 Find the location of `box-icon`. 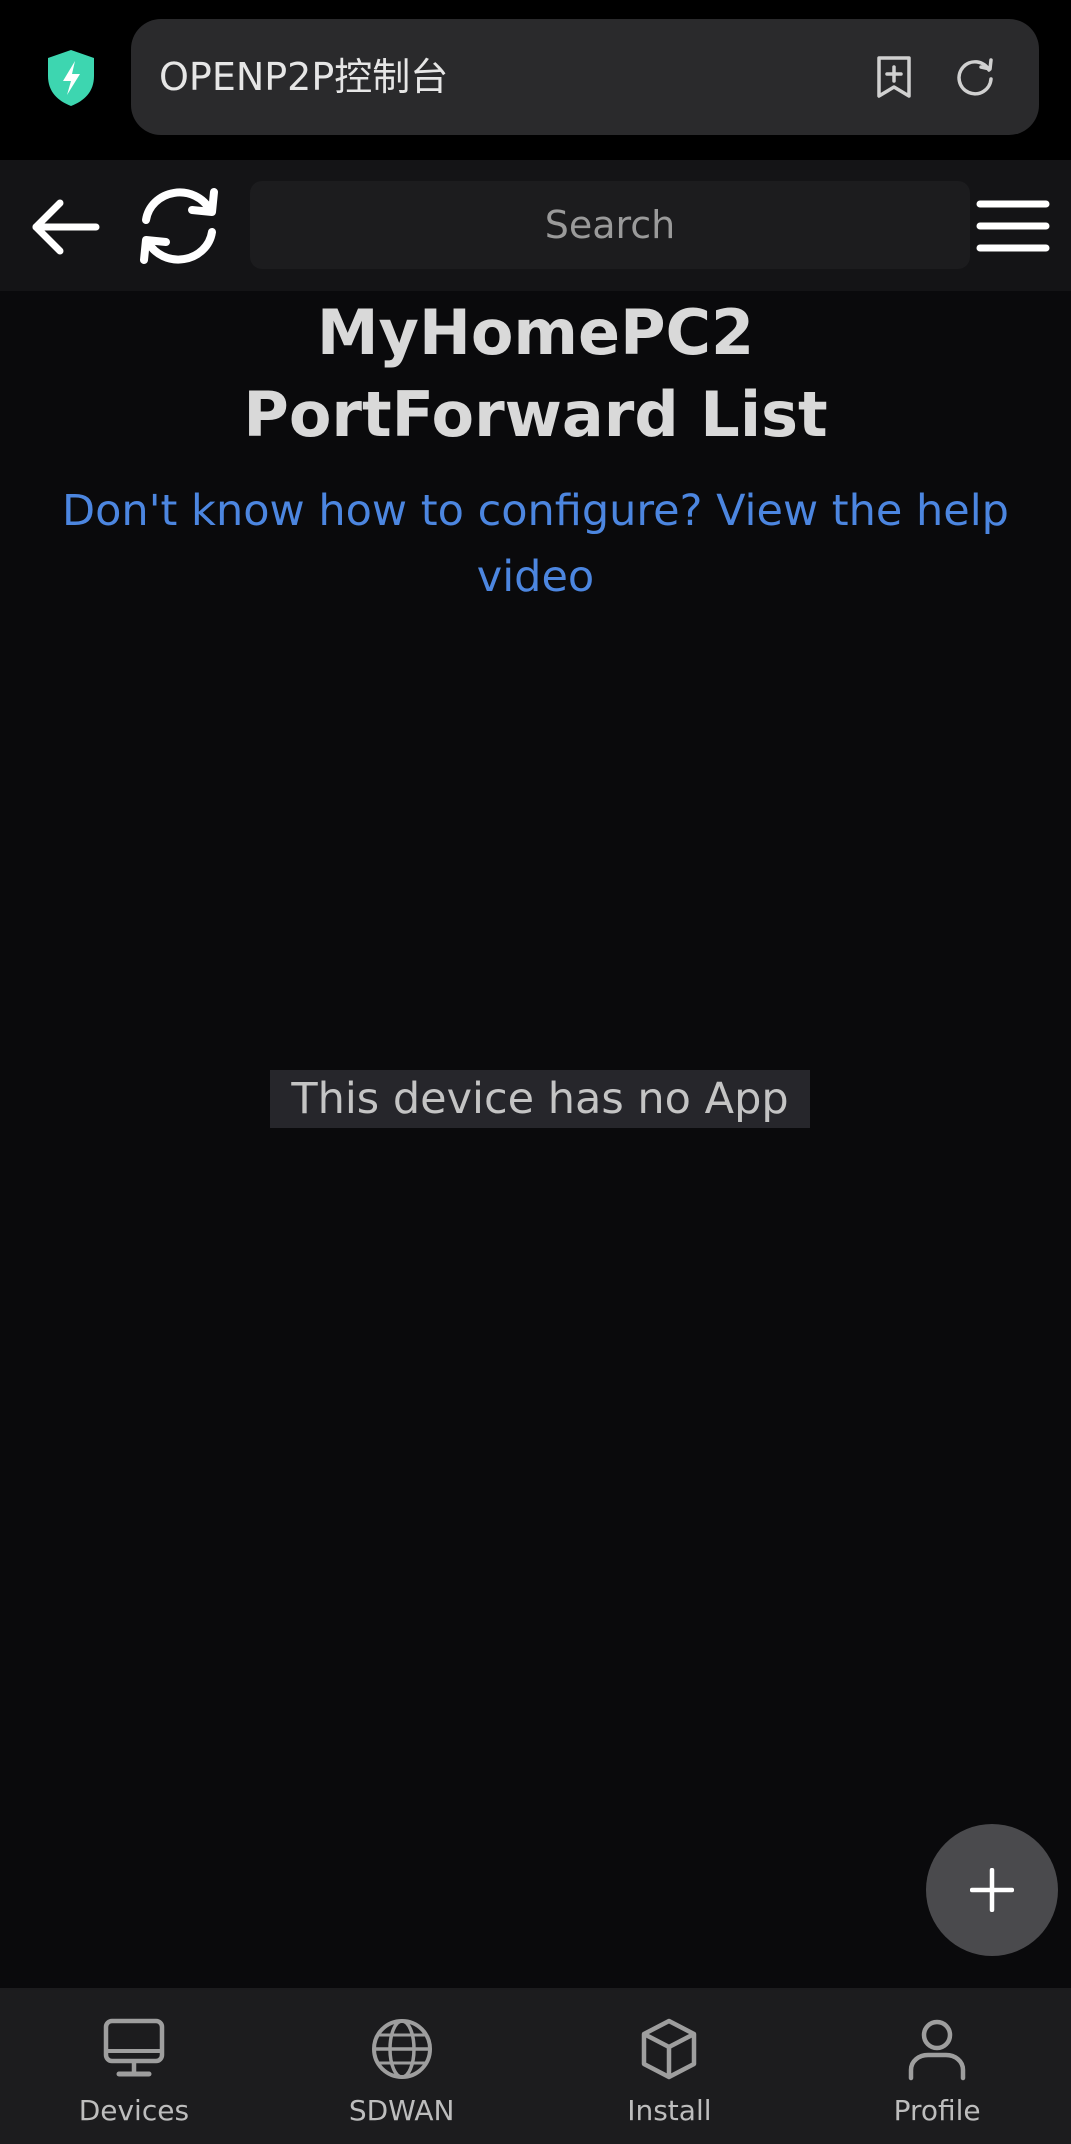

box-icon is located at coordinates (669, 2049).